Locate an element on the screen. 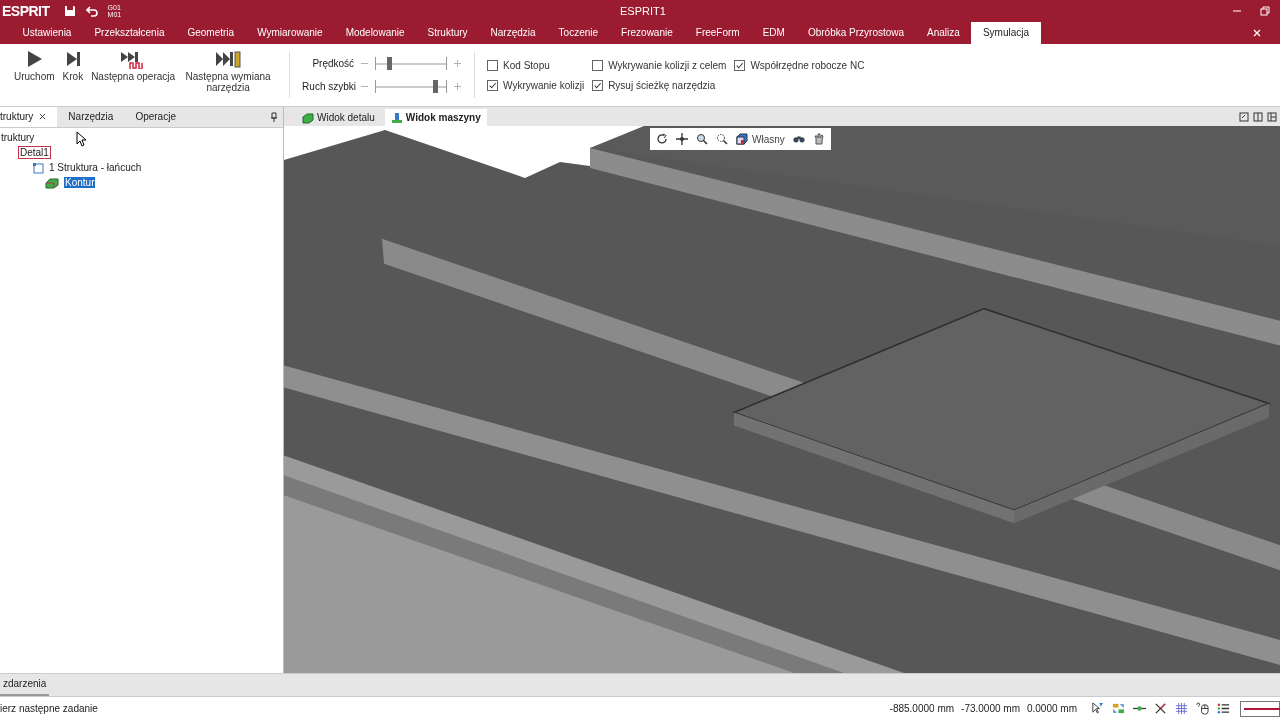  ribbon-tab: Narzędzia is located at coordinates (513, 33).